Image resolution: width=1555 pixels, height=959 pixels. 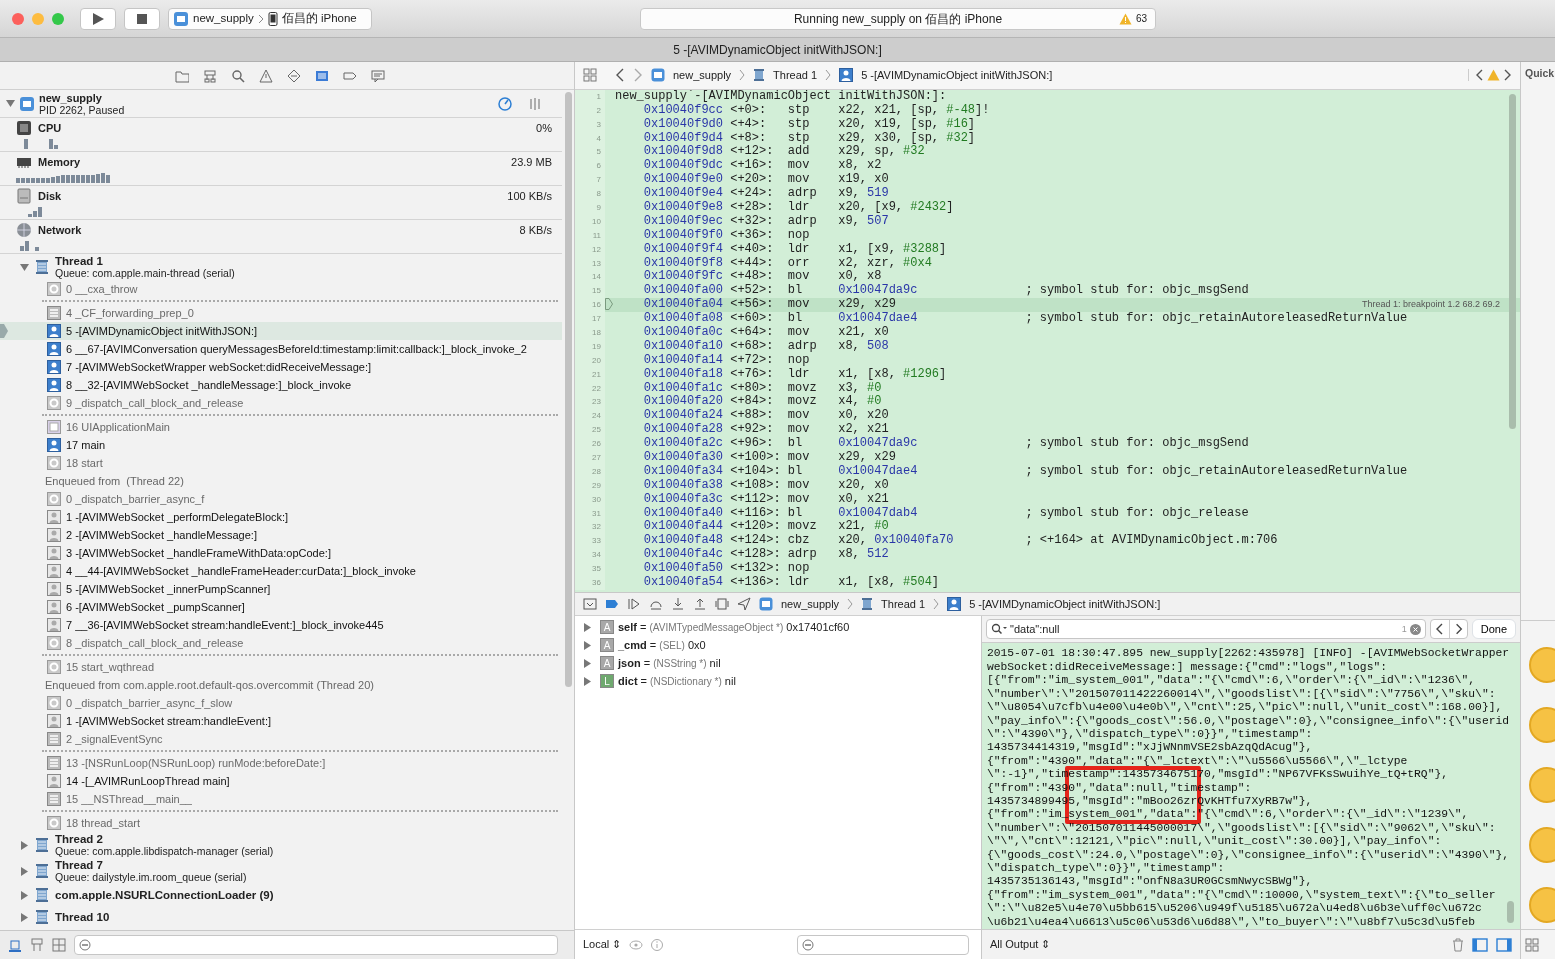 I want to click on eye-icon, so click(x=636, y=944).